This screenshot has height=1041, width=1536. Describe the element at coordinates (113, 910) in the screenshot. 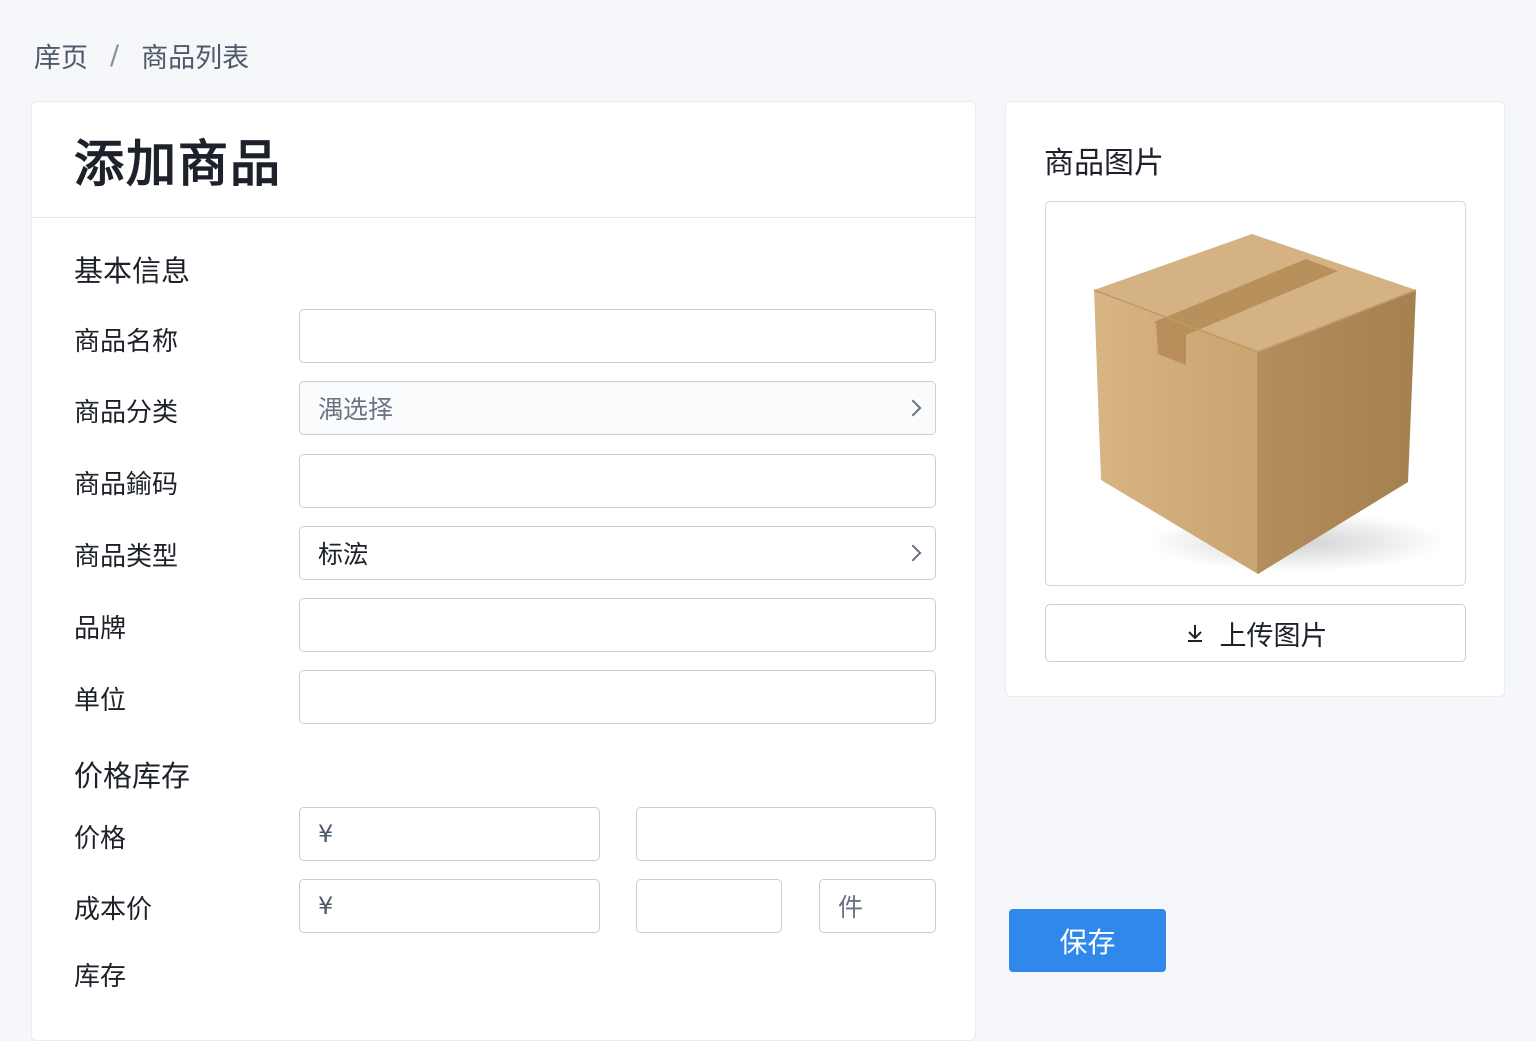

I see `cost-price-label: 成本价` at that location.